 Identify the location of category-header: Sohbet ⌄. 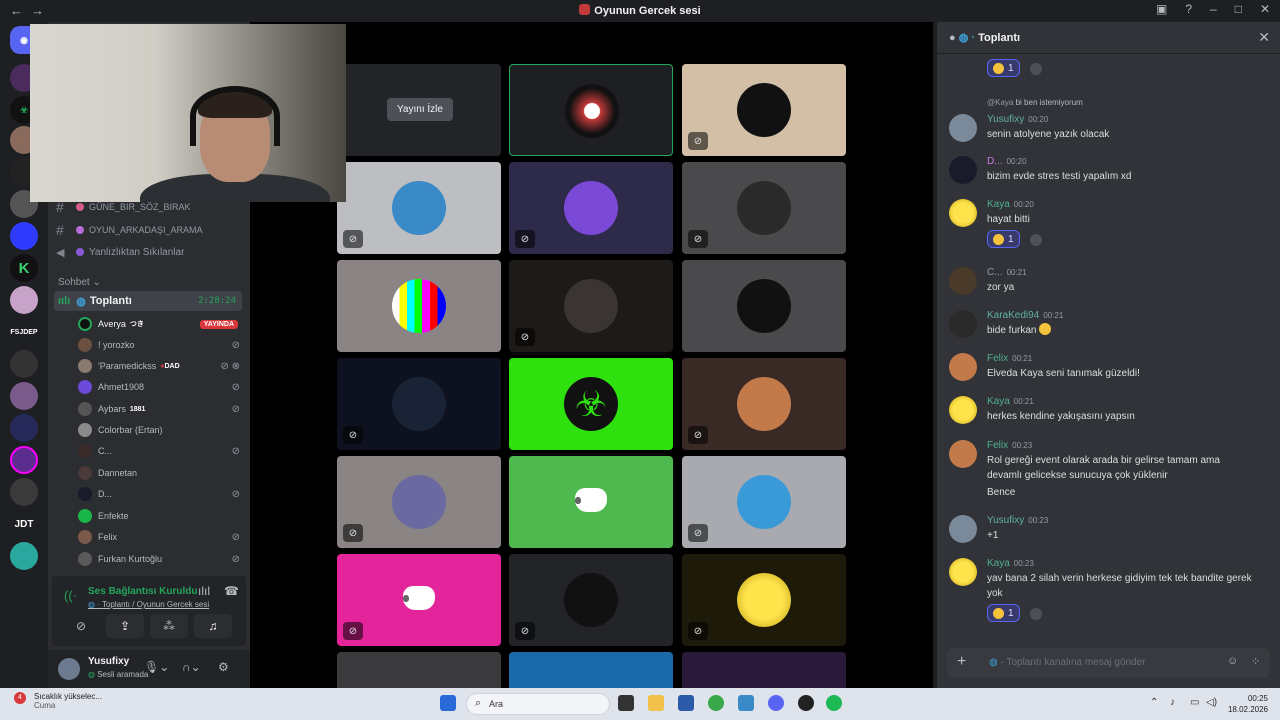
(79, 282).